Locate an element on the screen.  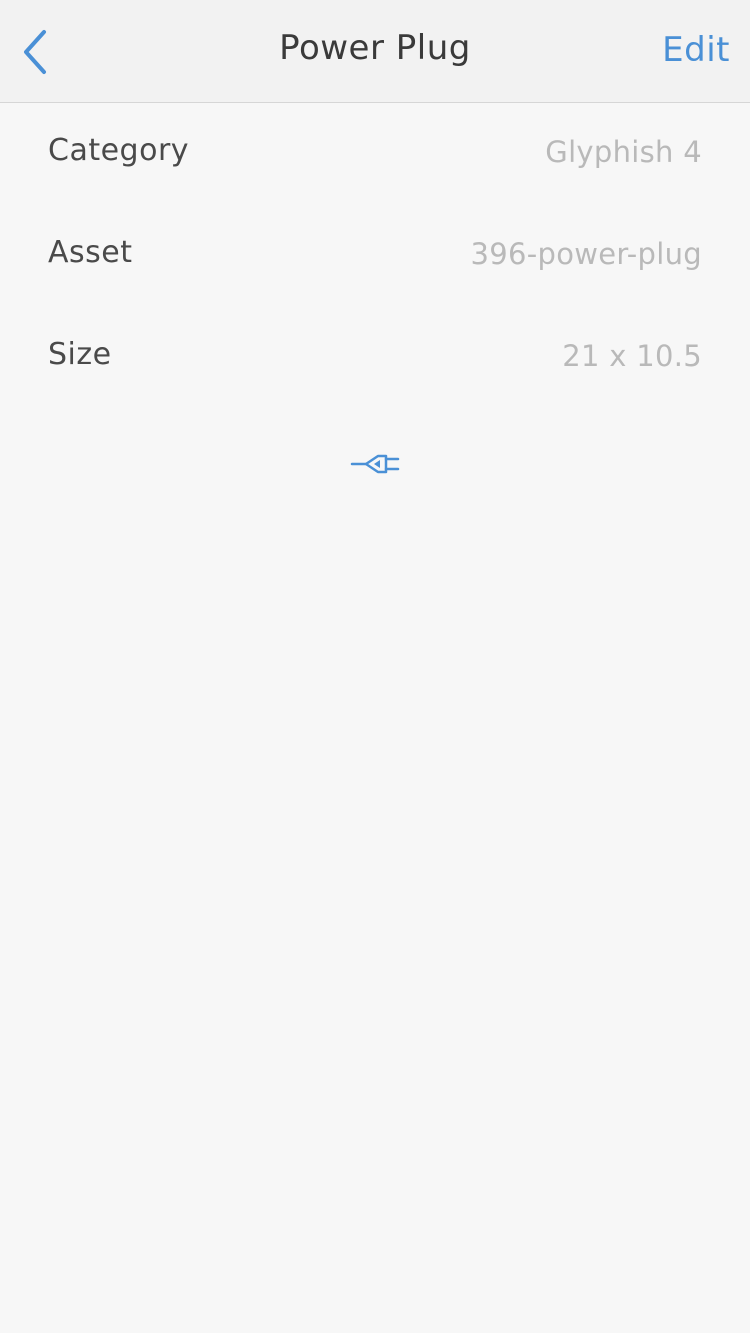
size-label: Size is located at coordinates (80, 354).